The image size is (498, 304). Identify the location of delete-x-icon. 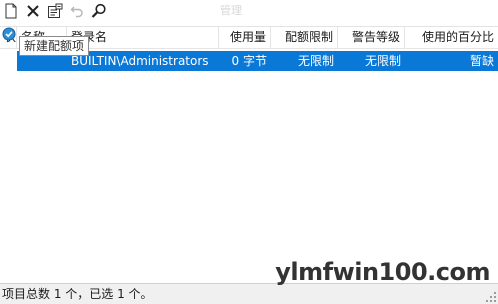
(33, 11).